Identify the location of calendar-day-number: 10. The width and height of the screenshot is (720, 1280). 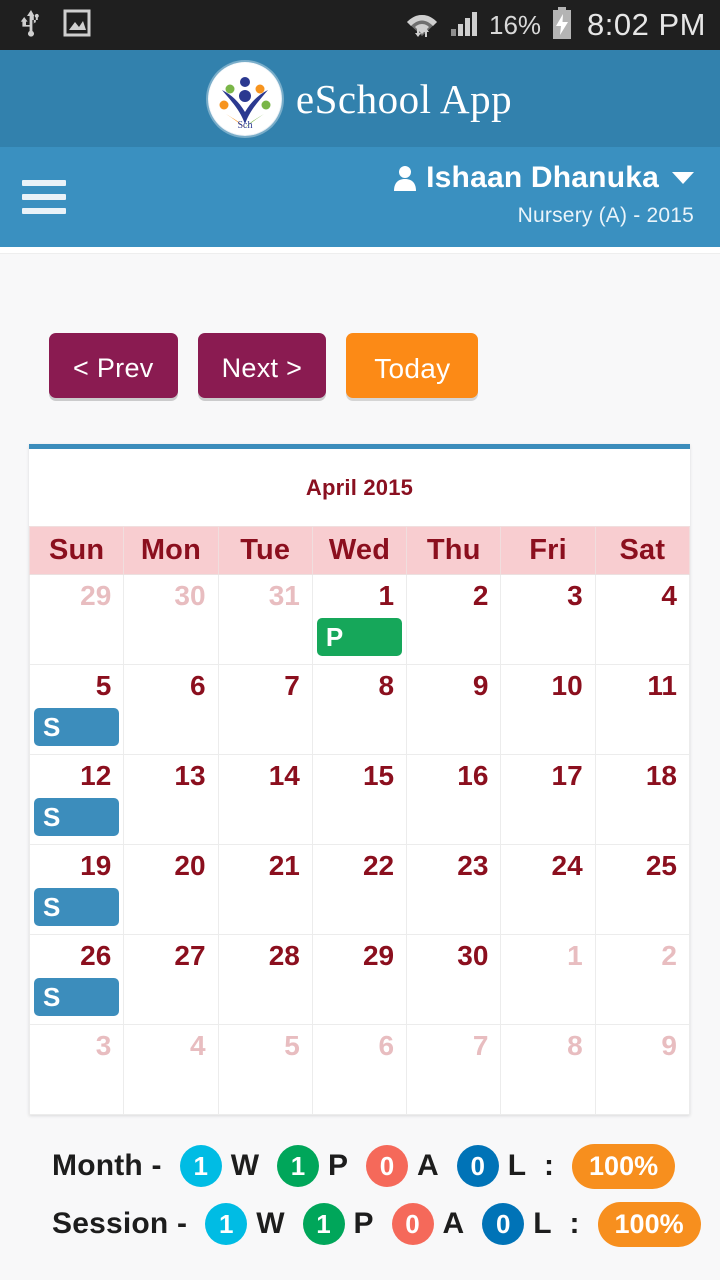
(567, 685).